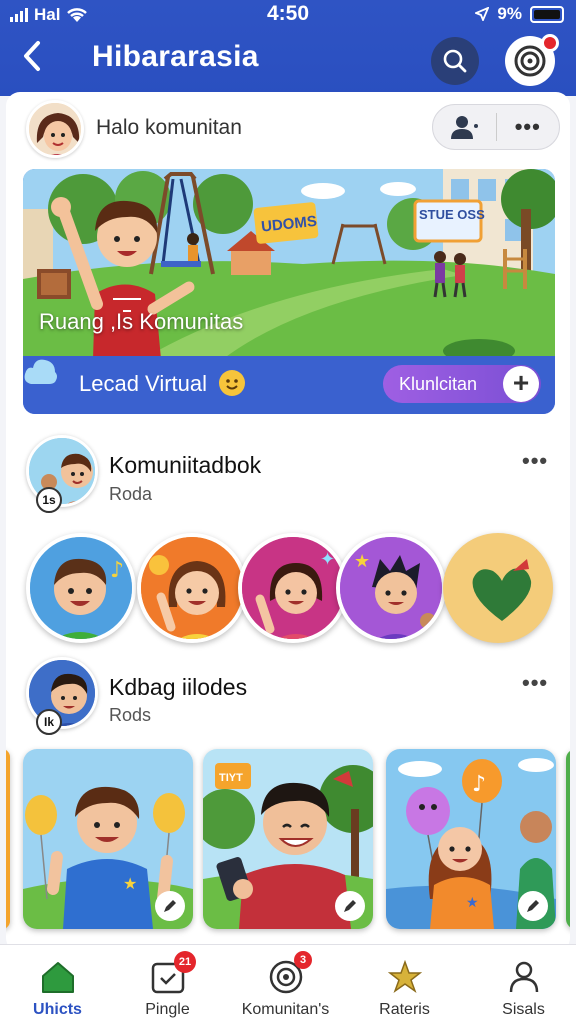  Describe the element at coordinates (288, 48) in the screenshot. I see `top-bar: Hal 4:50 9% Hibararasia` at that location.